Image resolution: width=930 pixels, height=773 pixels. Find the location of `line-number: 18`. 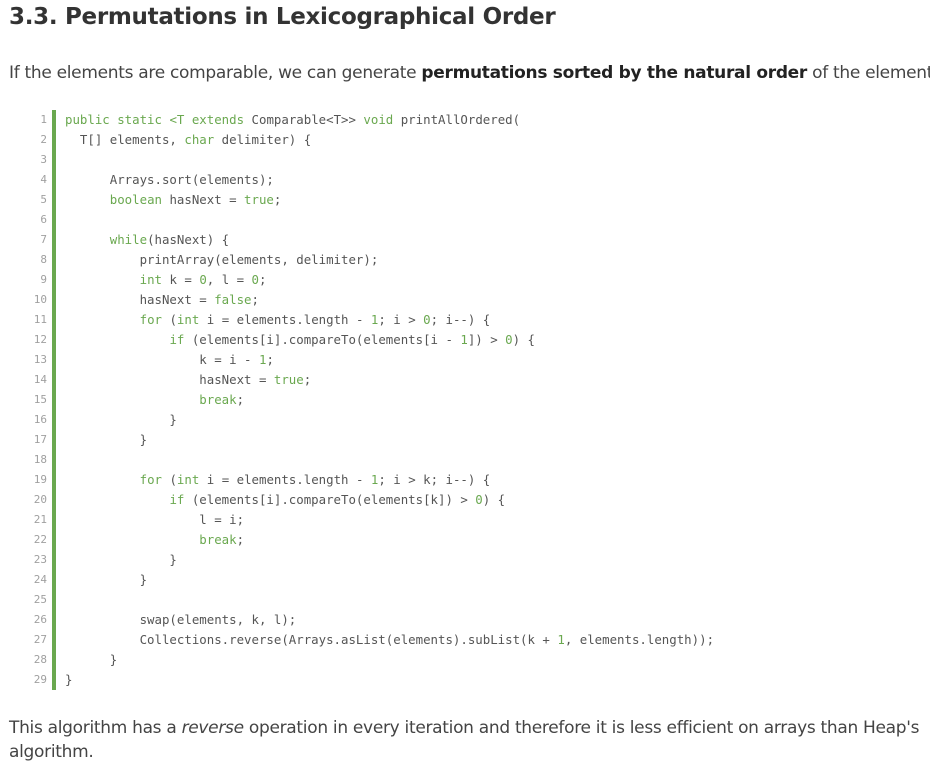

line-number: 18 is located at coordinates (40, 459).